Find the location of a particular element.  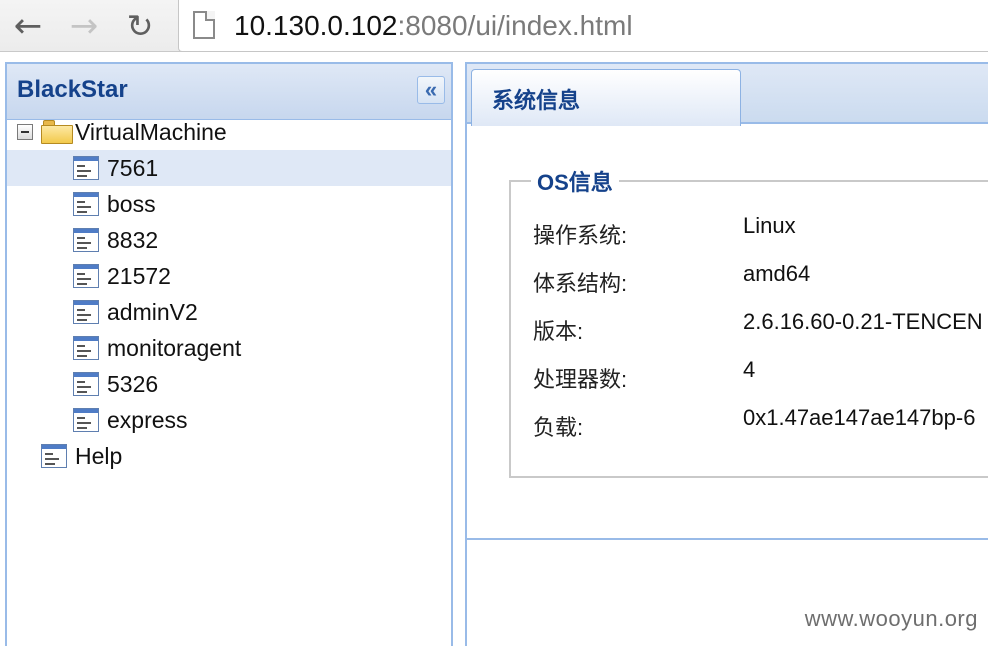

tab-system-info: 系统信息 is located at coordinates (606, 97).